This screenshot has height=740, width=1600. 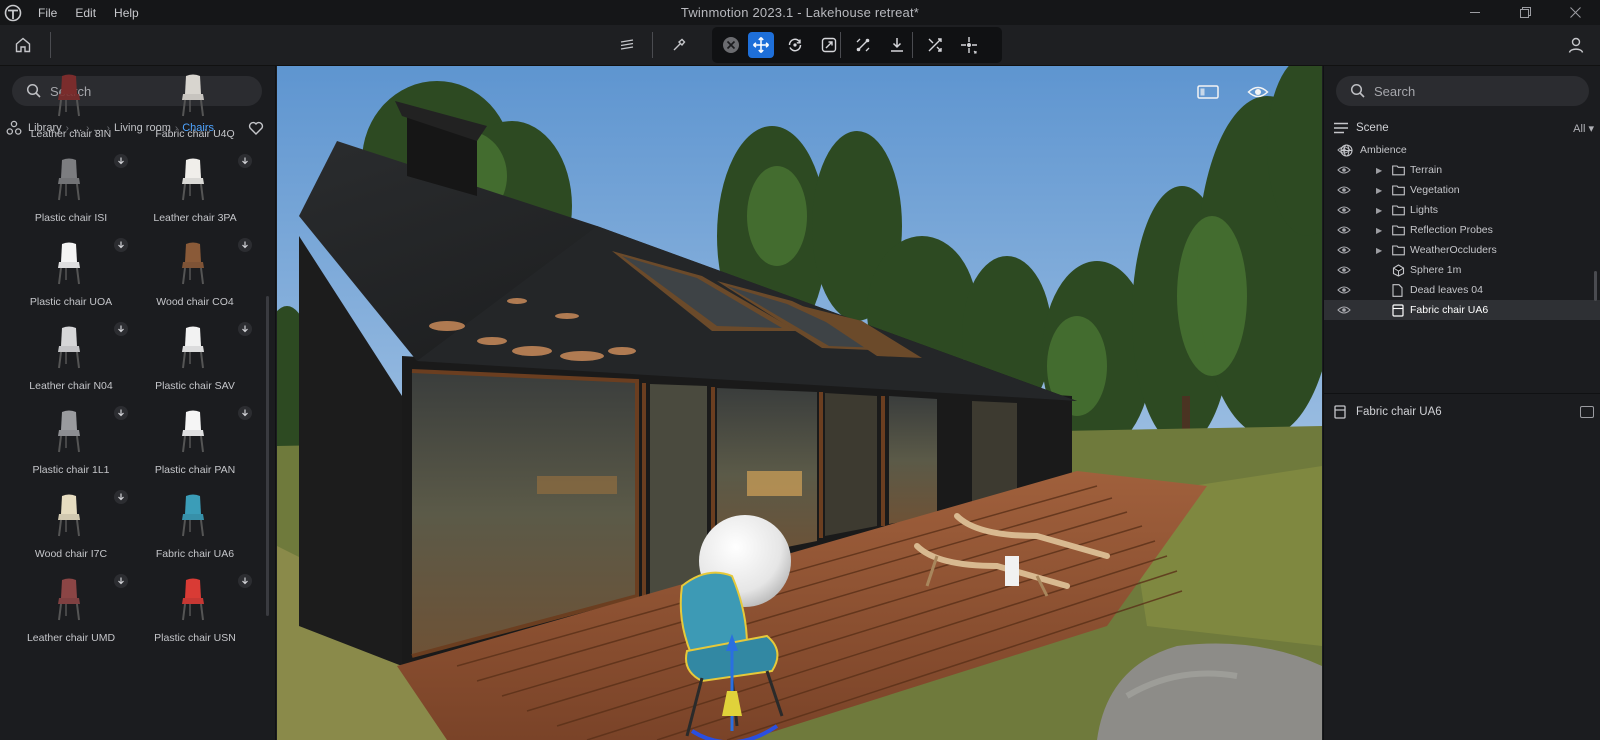 I want to click on properties-header: Fabric chair UA6, so click(x=1464, y=412).